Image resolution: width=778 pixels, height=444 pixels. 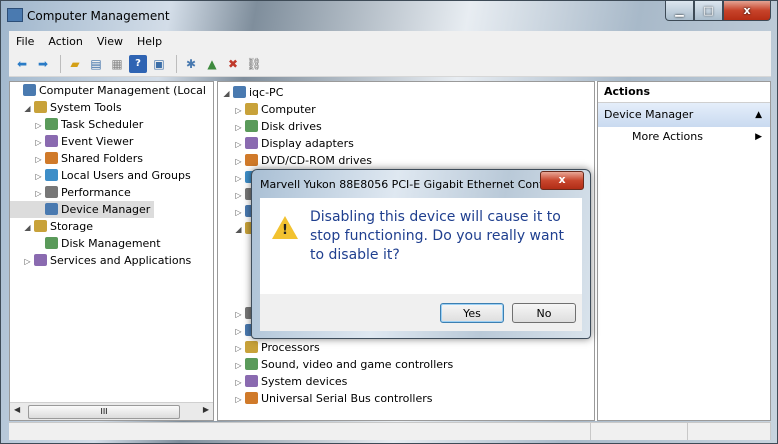 I want to click on node-label: Event Viewer, so click(x=97, y=141).